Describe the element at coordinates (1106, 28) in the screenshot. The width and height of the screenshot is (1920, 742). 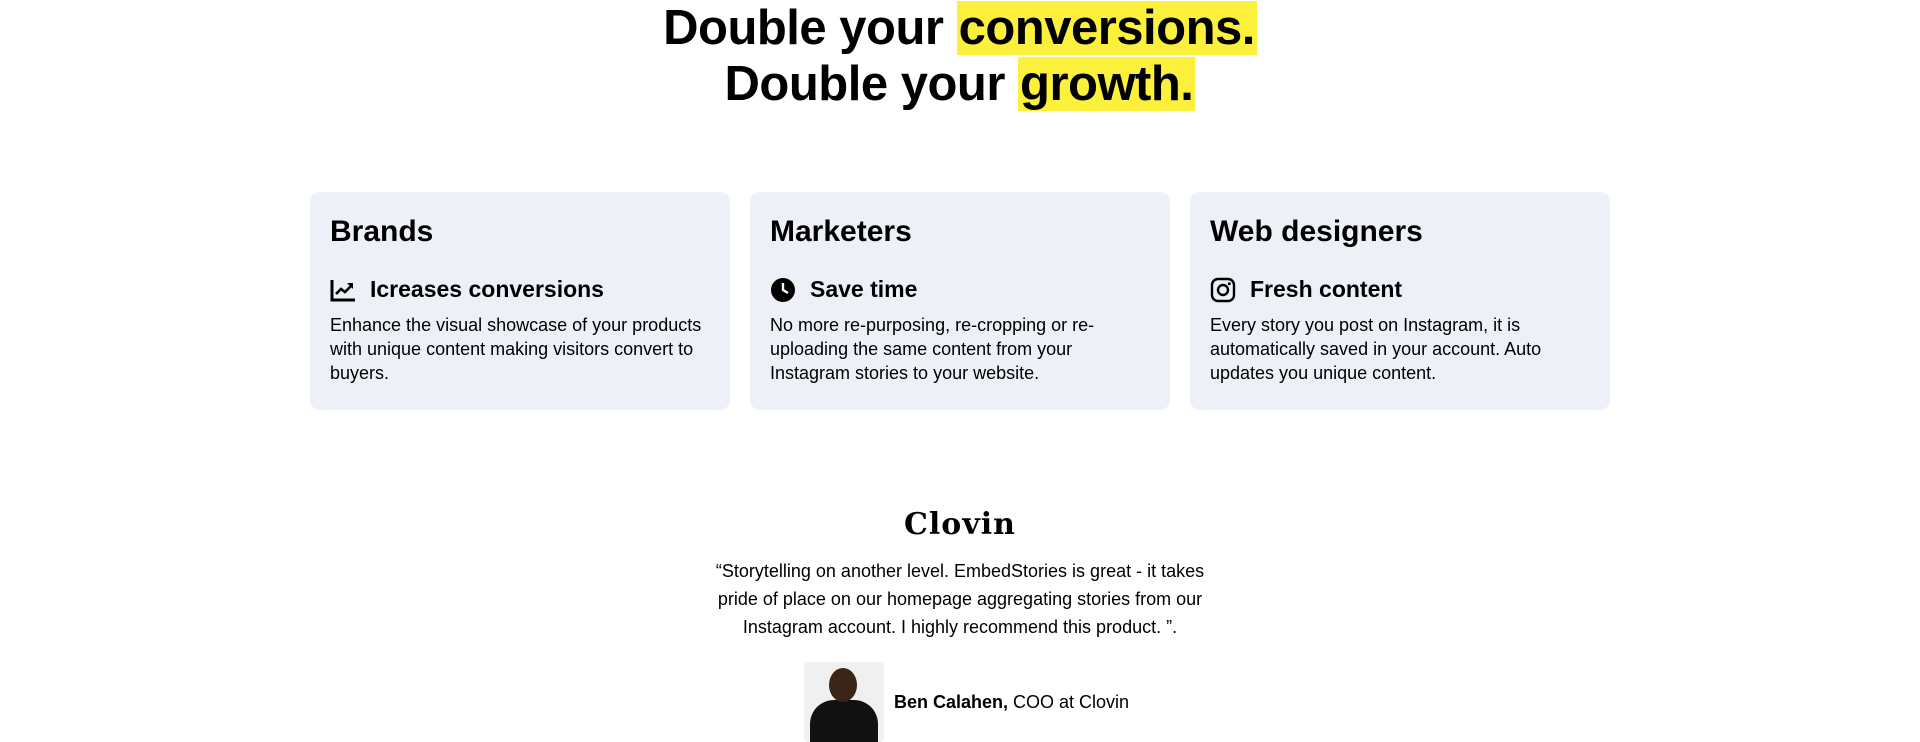
I see `headline-highlight: conversions.` at that location.